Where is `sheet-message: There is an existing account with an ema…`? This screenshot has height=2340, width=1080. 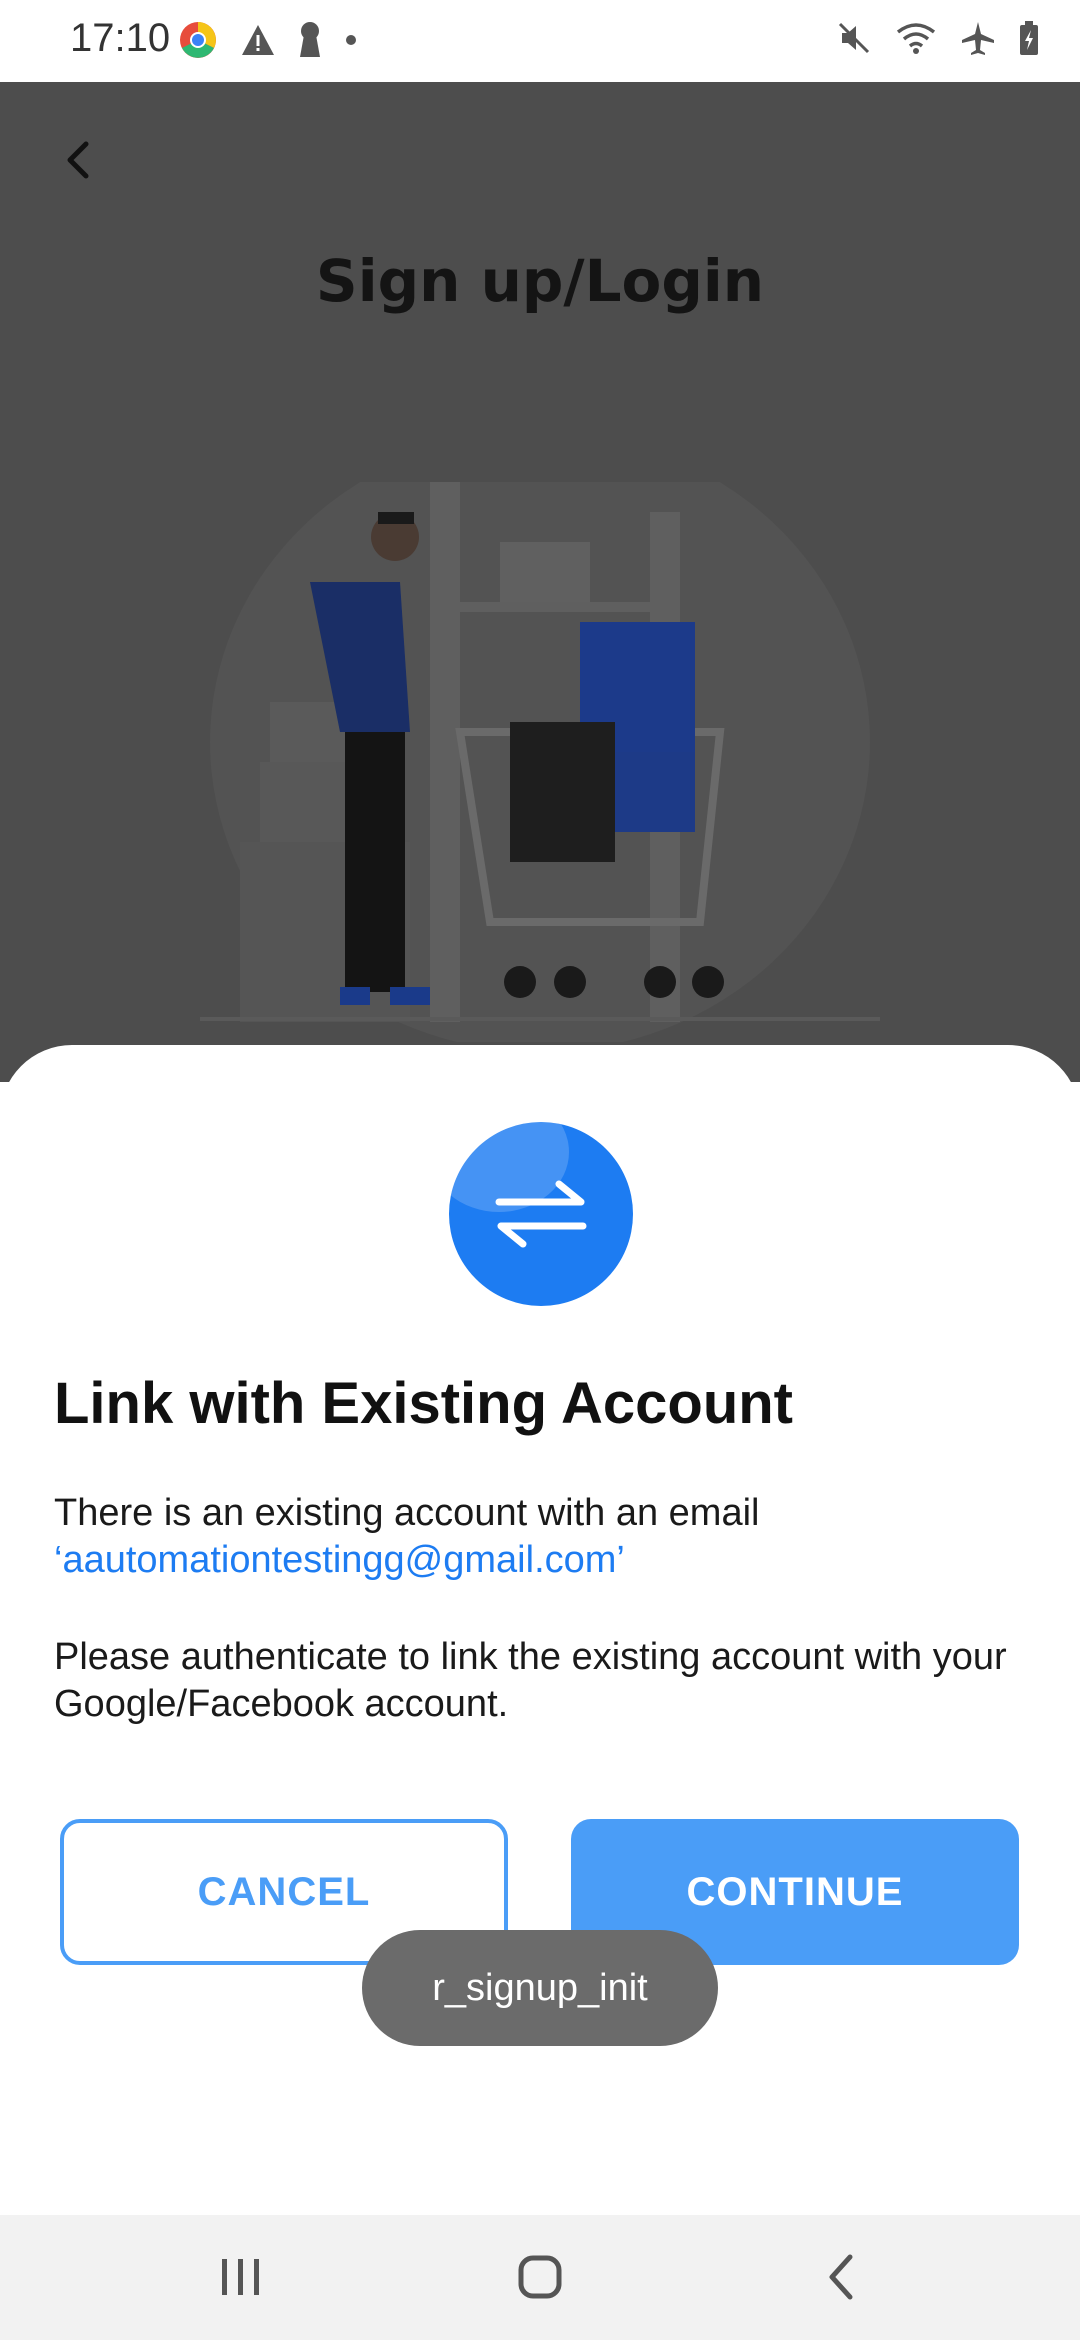
sheet-message: There is an existing account with an ema… is located at coordinates (544, 1537).